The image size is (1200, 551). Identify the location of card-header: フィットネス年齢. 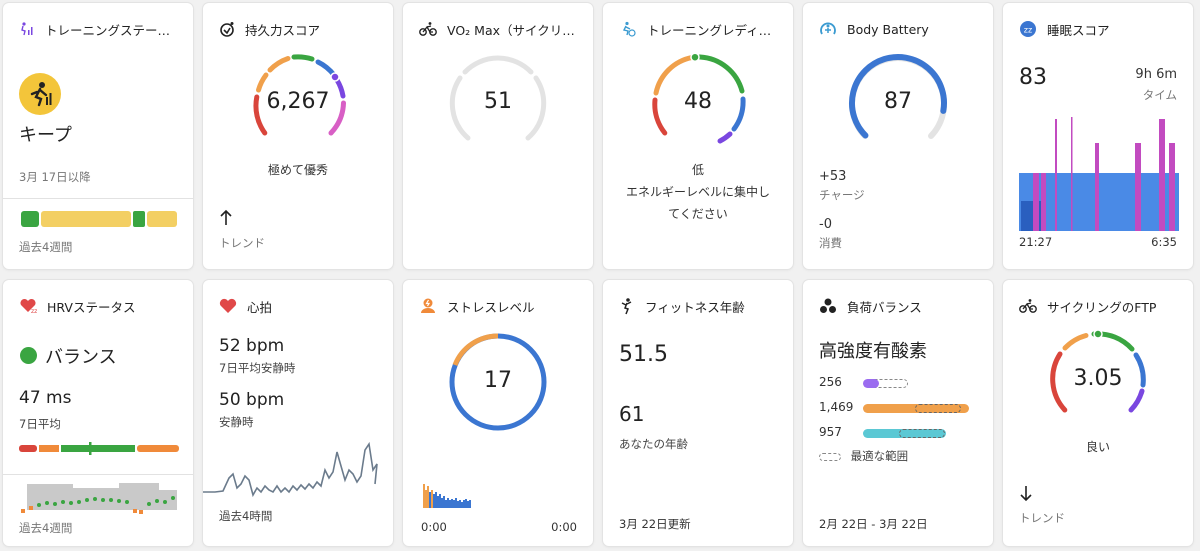
(700, 306).